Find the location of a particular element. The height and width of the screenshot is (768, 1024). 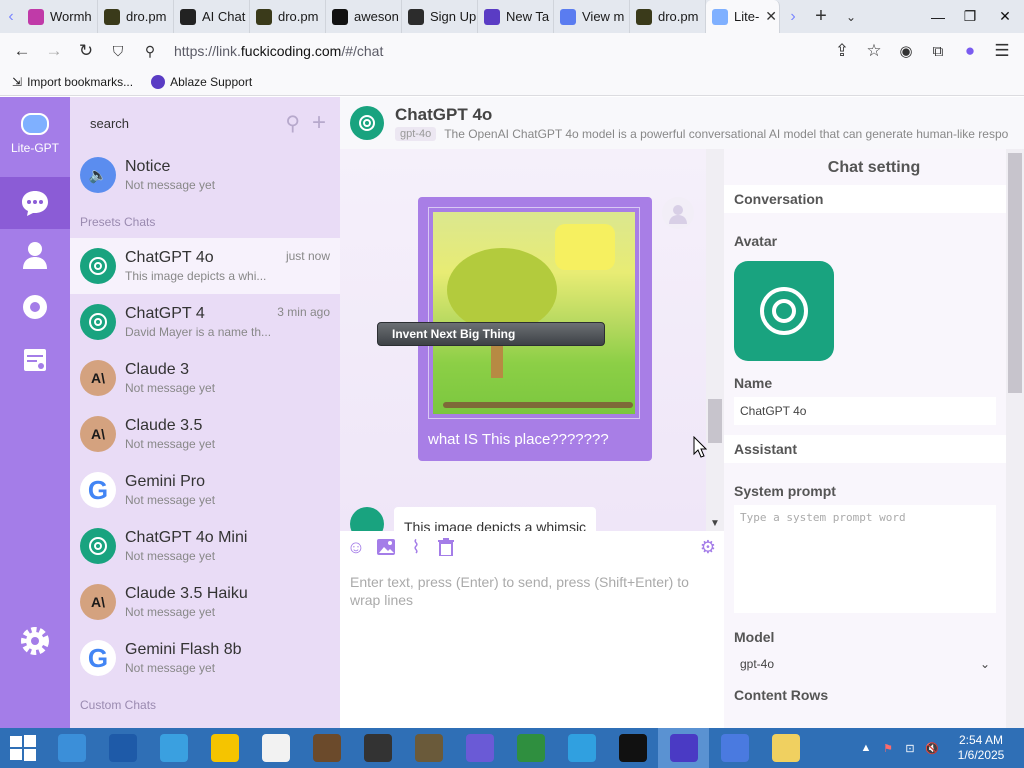

close-tab-icon: ✕ is located at coordinates (771, 16).